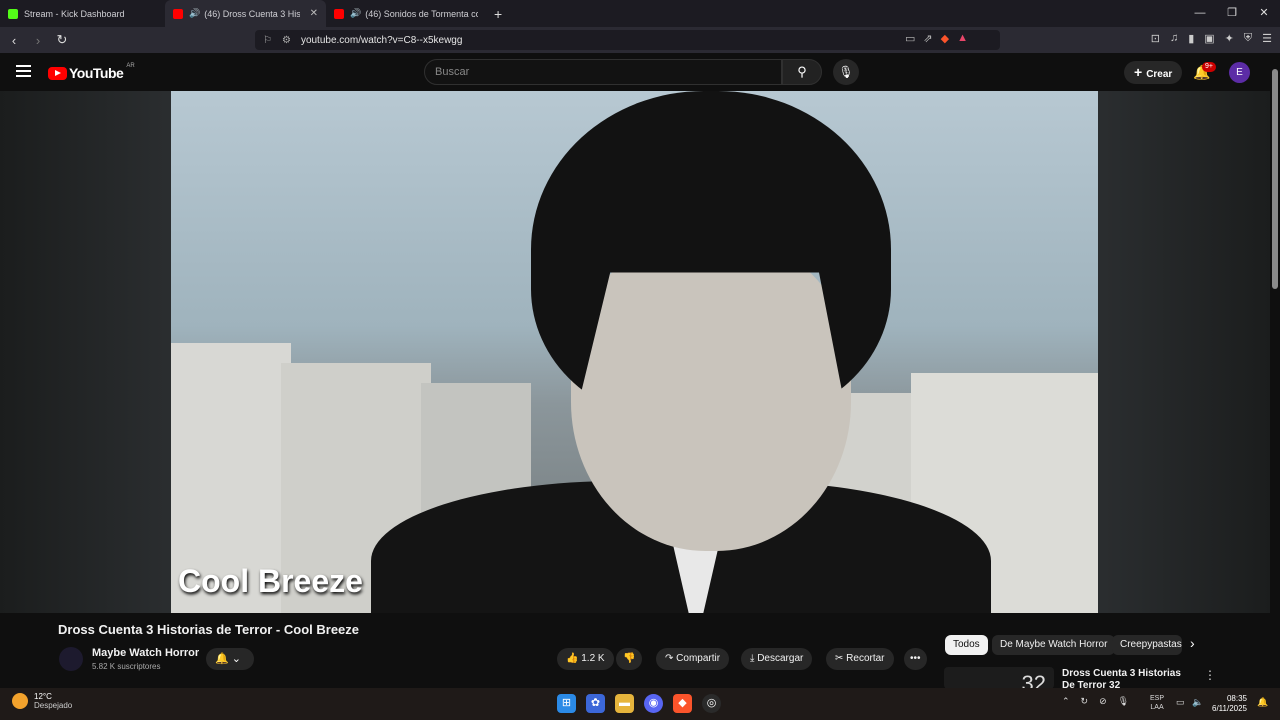  Describe the element at coordinates (846, 72) in the screenshot. I see `voice-search-button: 🎙` at that location.